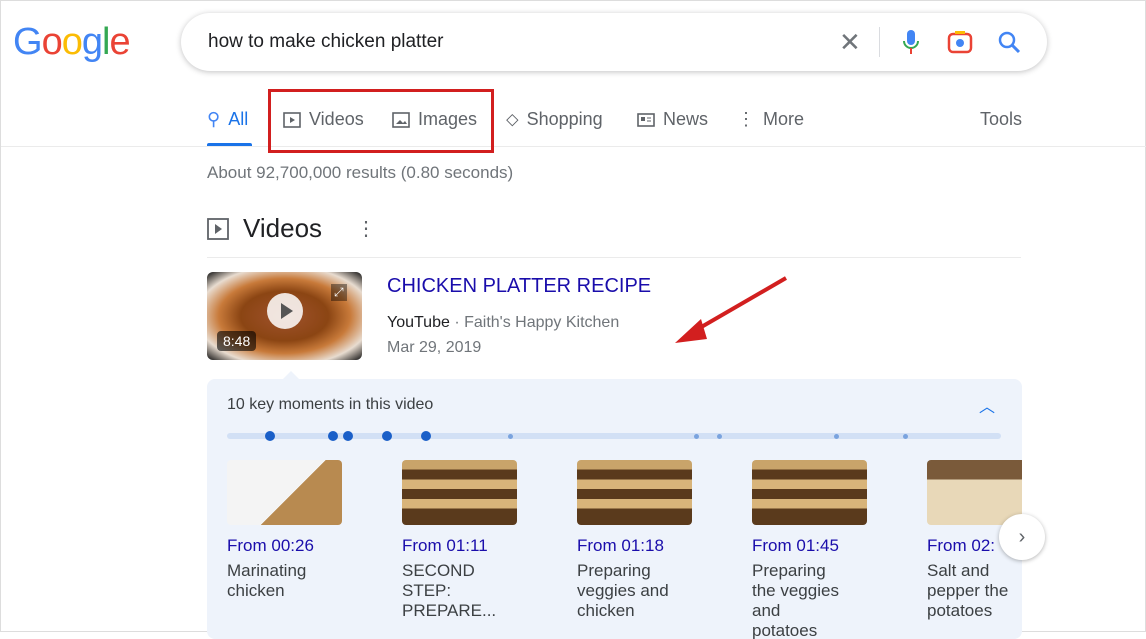  Describe the element at coordinates (339, 292) in the screenshot. I see `expand-icon: ⤢` at that location.